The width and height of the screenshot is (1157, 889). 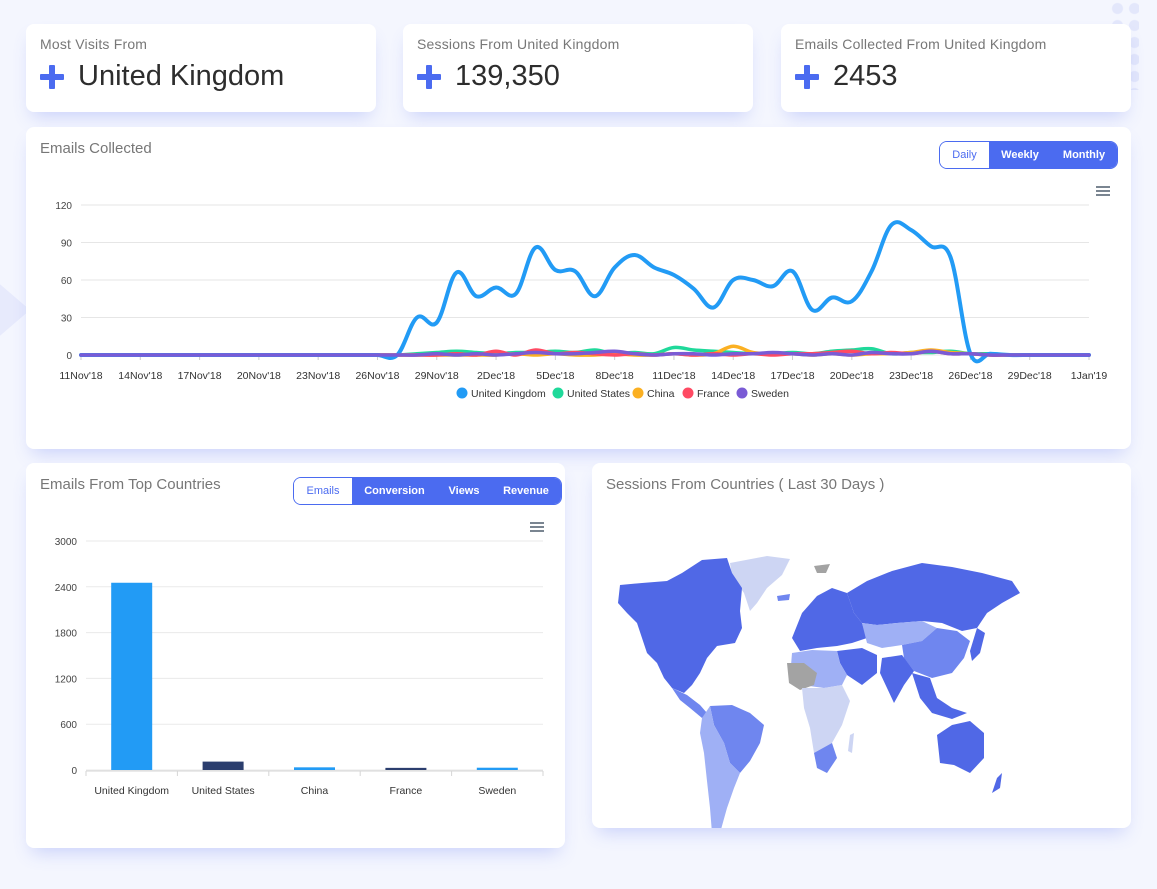 What do you see at coordinates (852, 376) in the screenshot?
I see `x-tick-label: 20Dec'18` at bounding box center [852, 376].